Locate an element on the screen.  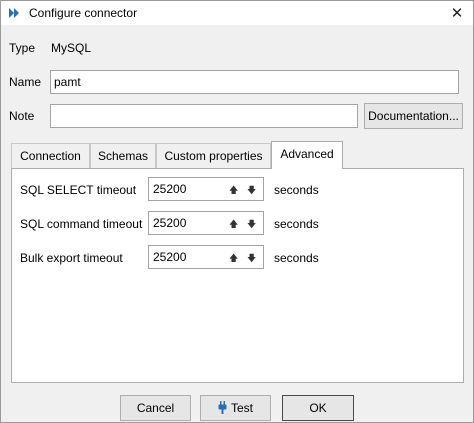
sql-select-timeout-stepper: 25200 🡅 🡇 is located at coordinates (206, 189).